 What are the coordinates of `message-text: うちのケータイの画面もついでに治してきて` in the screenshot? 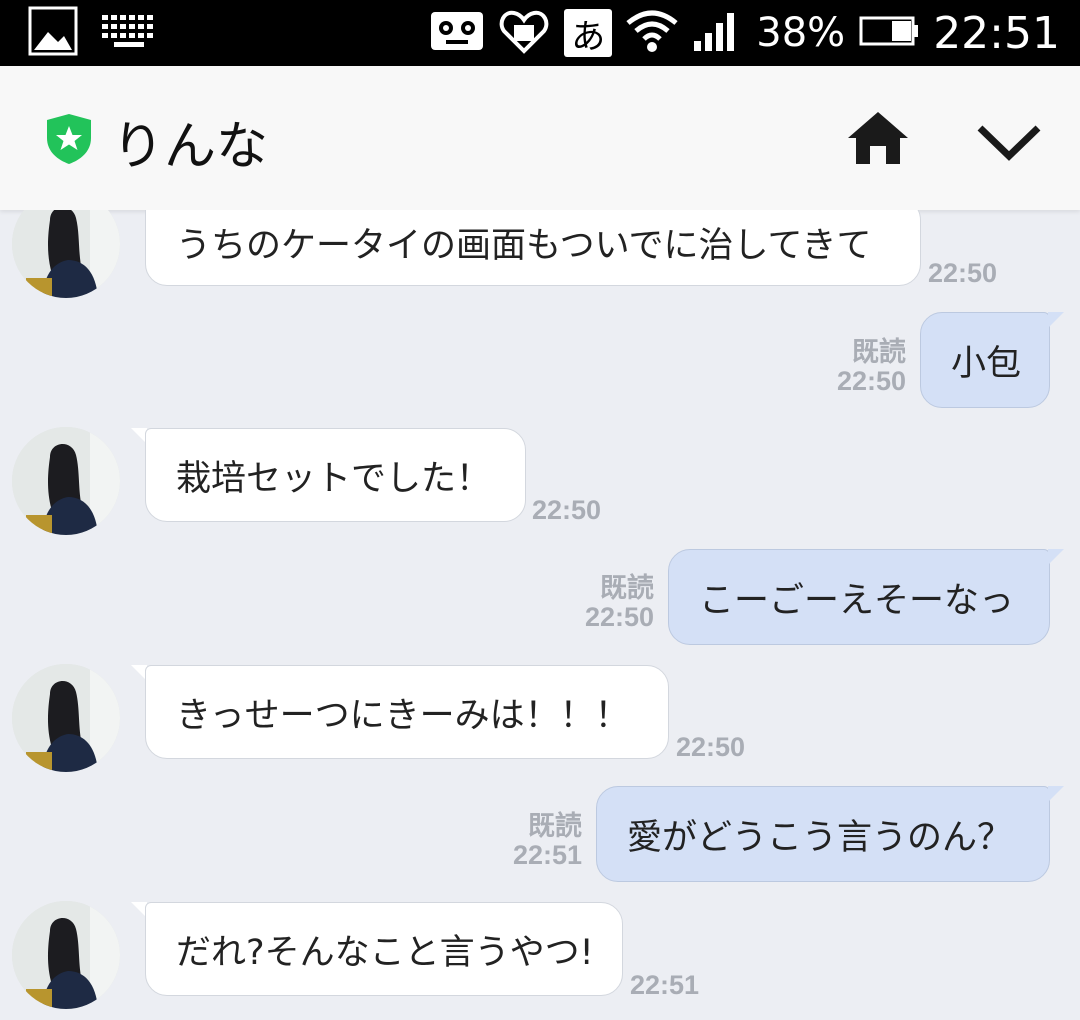 It's located at (524, 245).